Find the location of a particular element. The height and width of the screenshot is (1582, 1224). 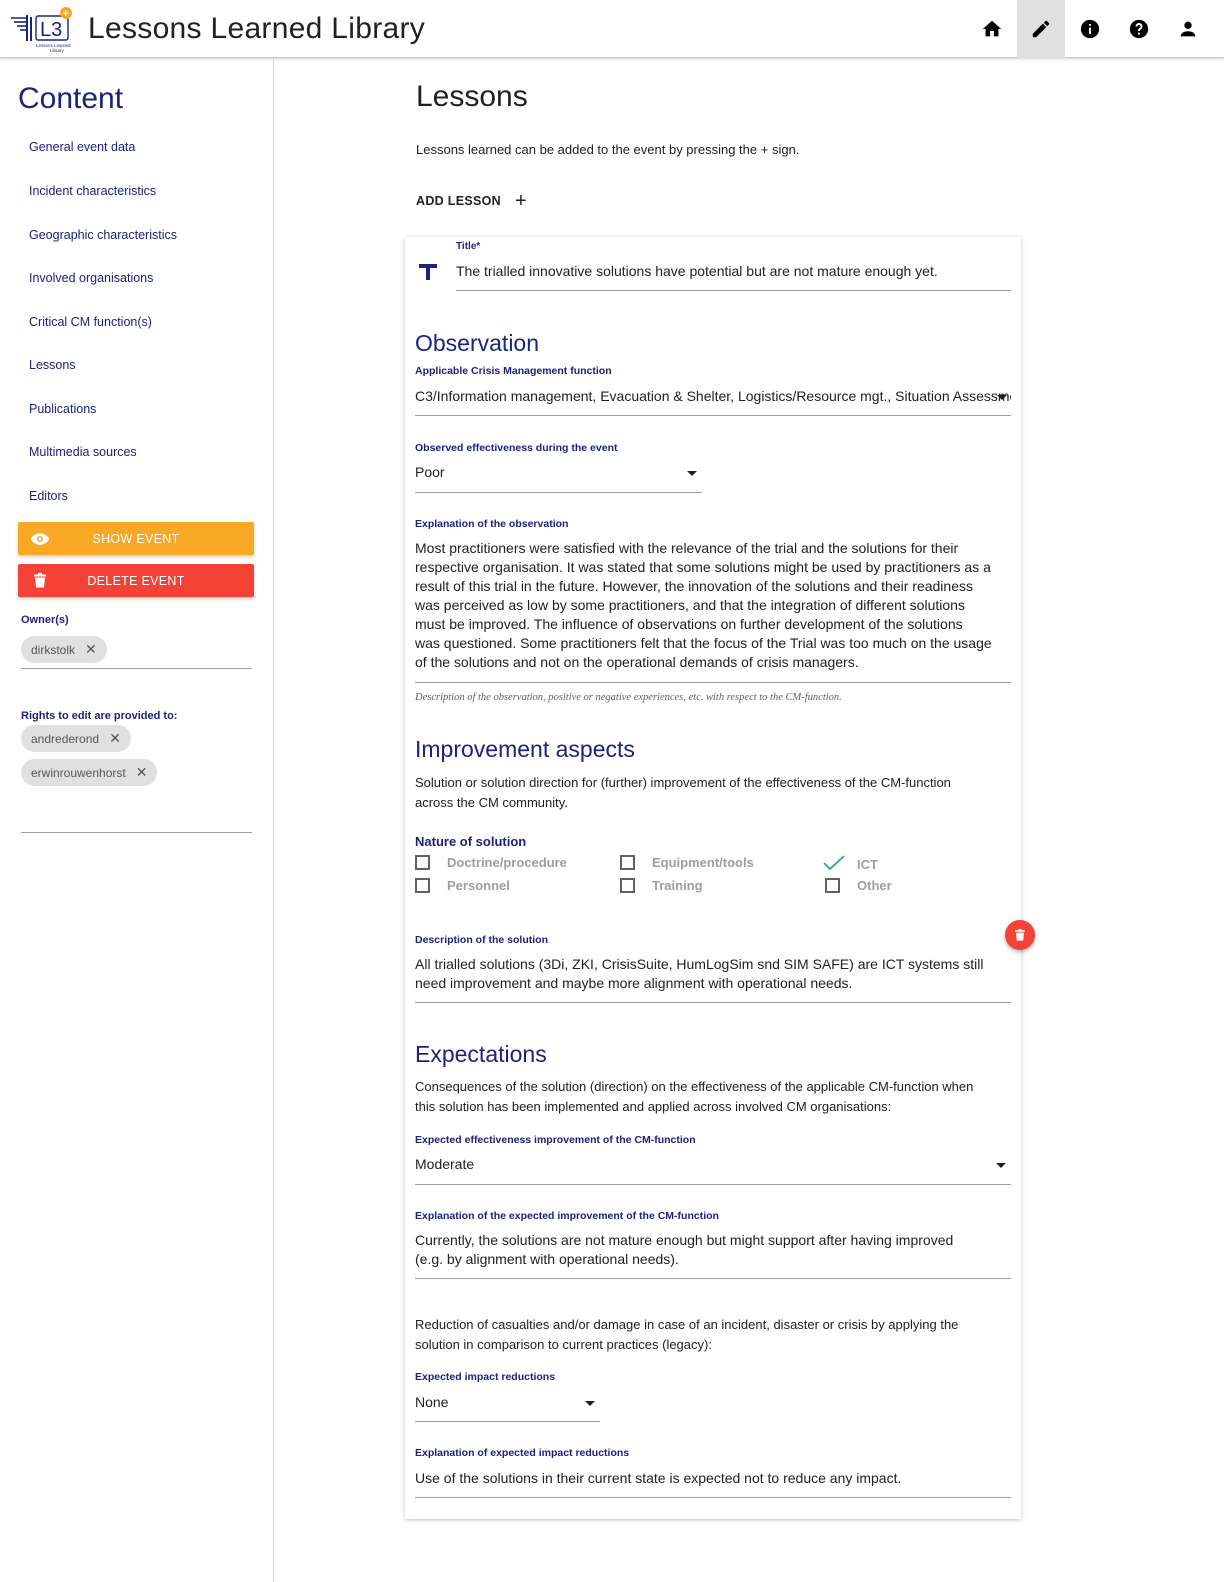

checkbox-label: ICT is located at coordinates (867, 864).